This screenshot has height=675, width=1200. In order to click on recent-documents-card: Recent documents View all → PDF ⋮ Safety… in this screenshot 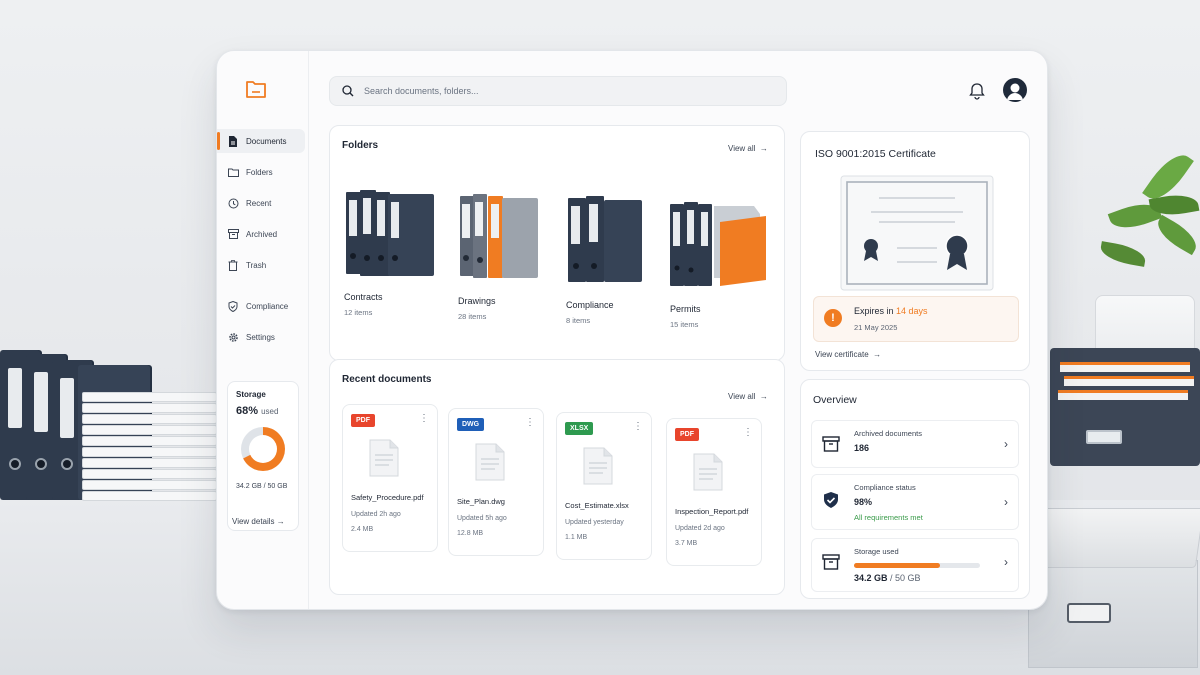, I will do `click(557, 477)`.